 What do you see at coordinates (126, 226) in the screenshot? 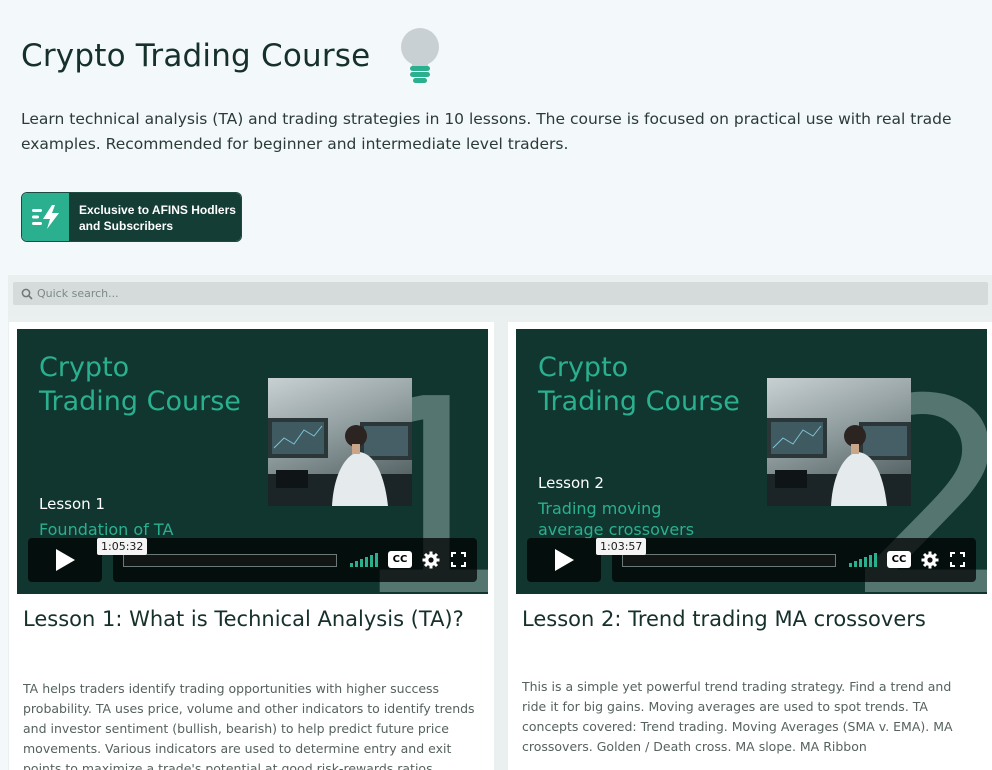
I see `badge-line-2: and Subscribers` at bounding box center [126, 226].